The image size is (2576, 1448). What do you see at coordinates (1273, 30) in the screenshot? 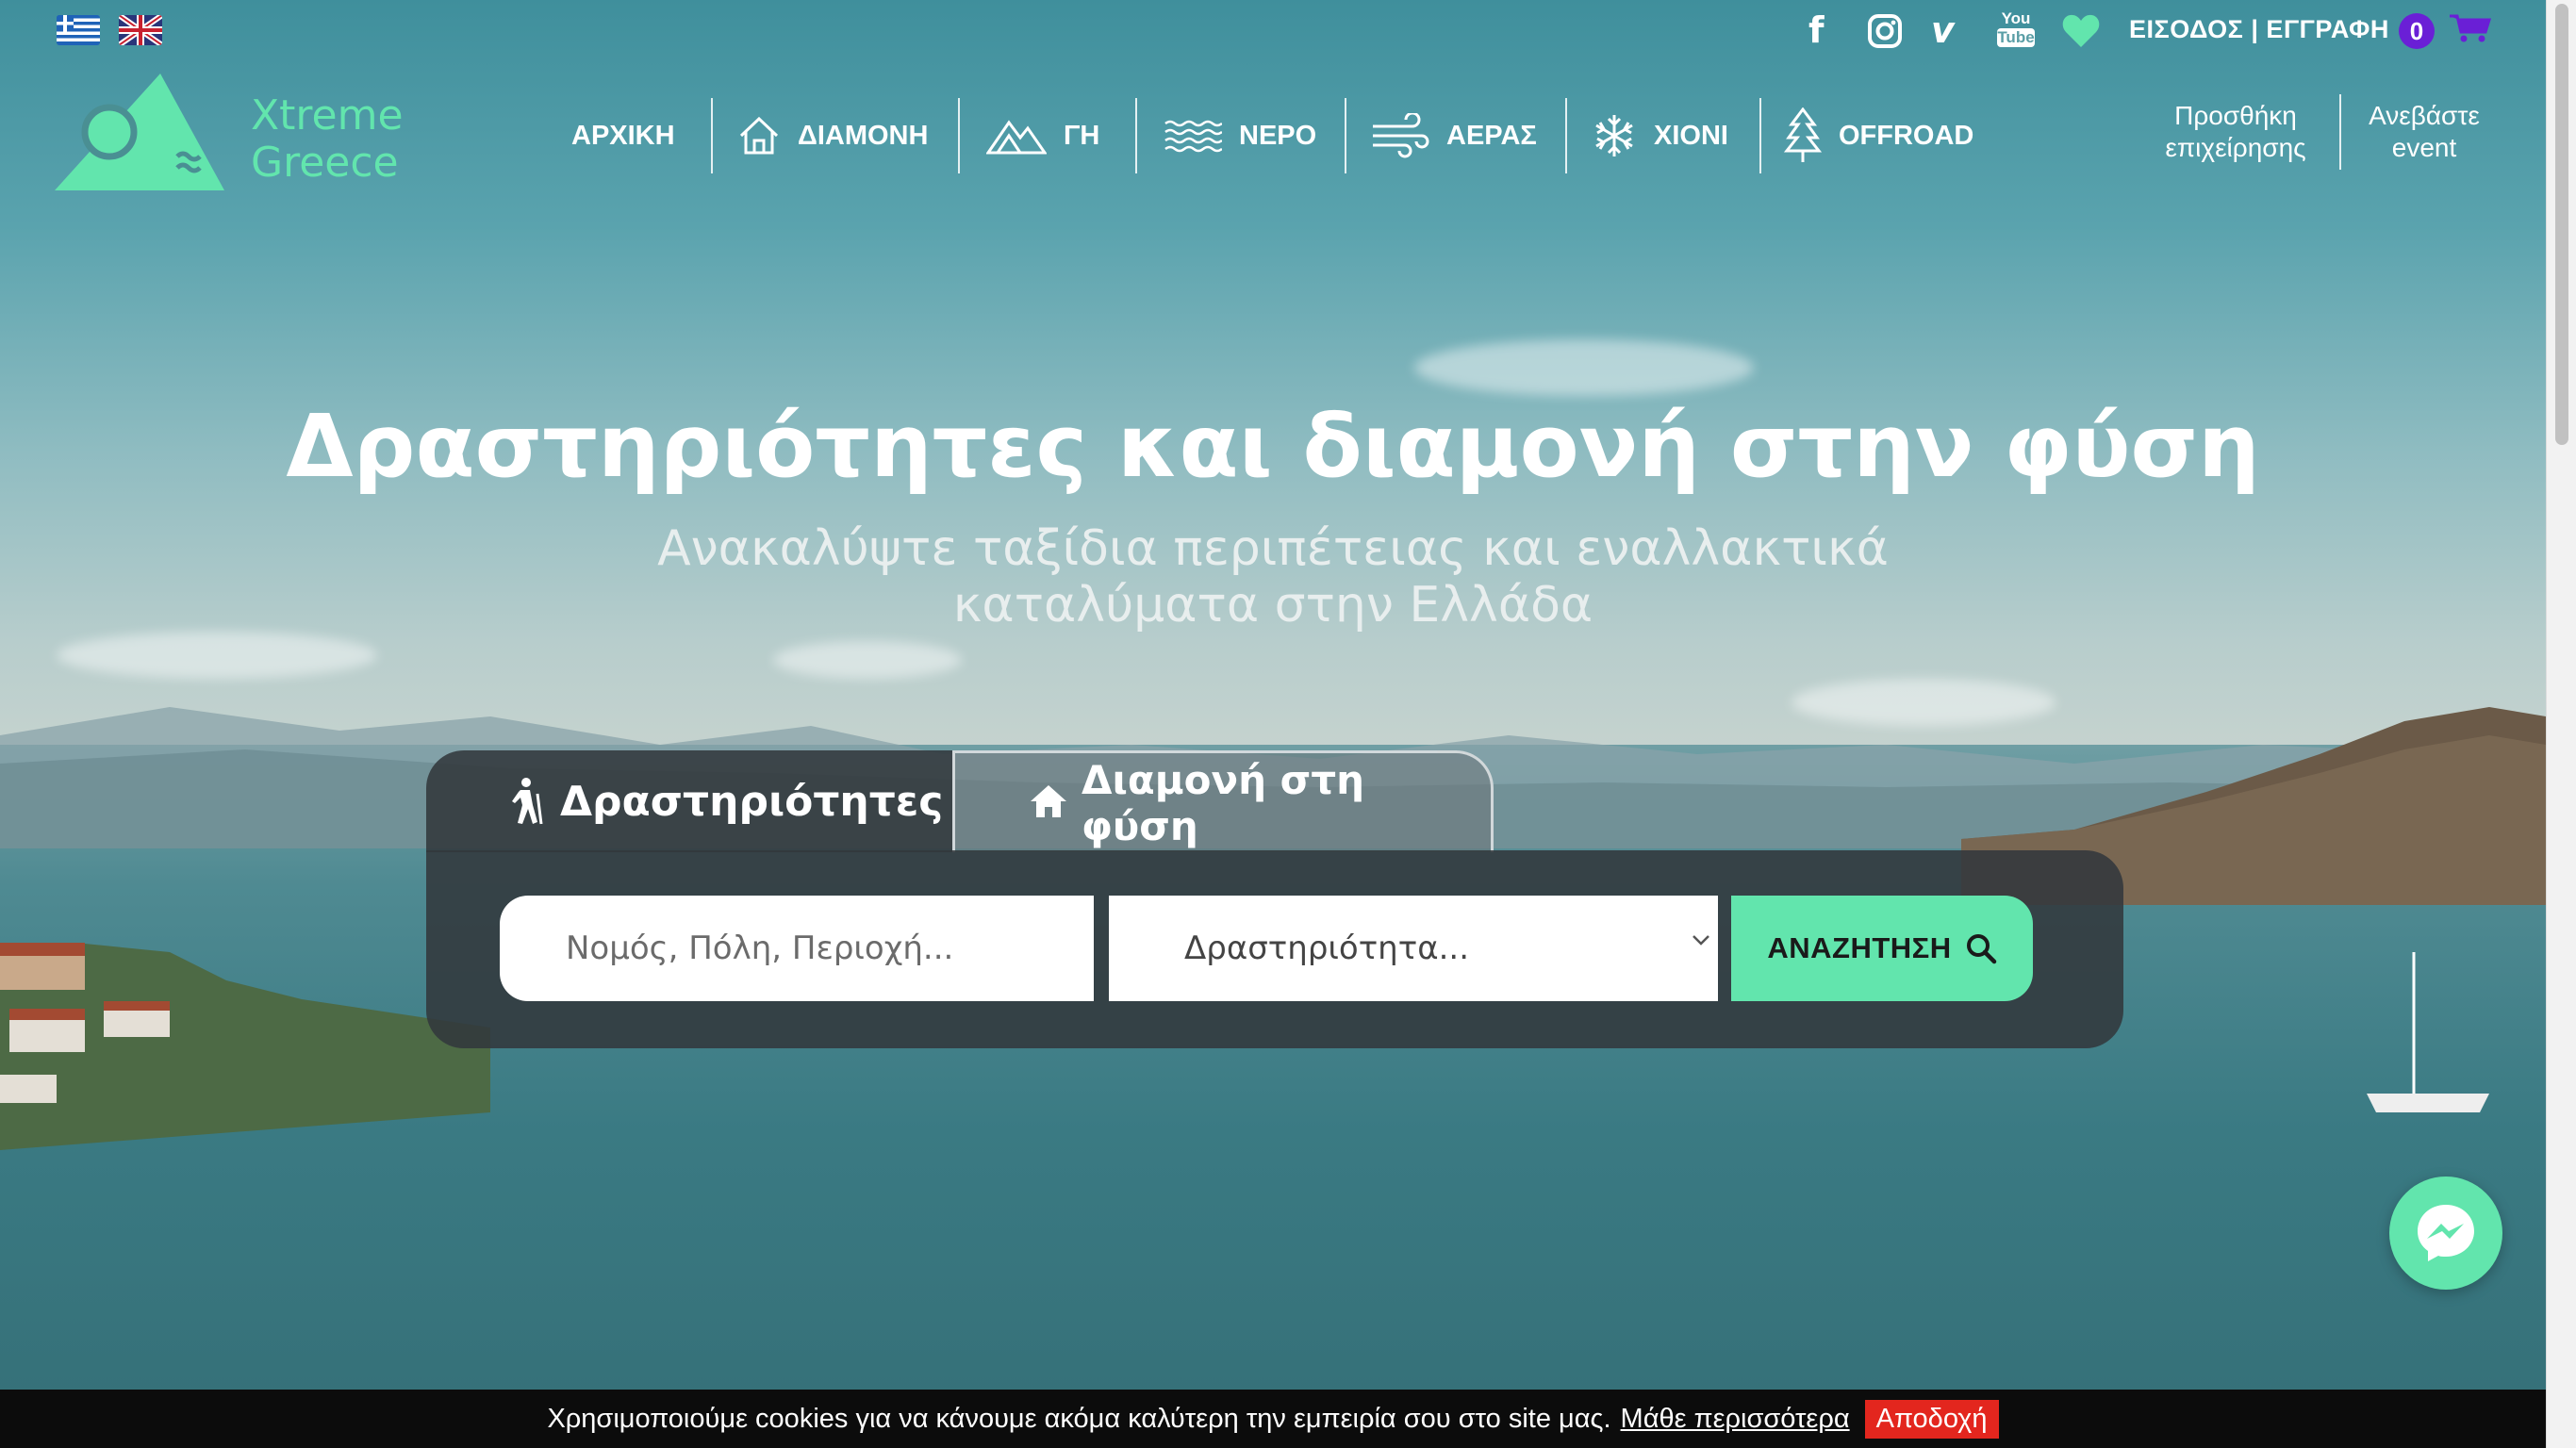
I see `top-bar: f v You Tube ΕΙΣΟΔΟΣ | ΕΓΓΡΑΦΗ 0` at bounding box center [1273, 30].